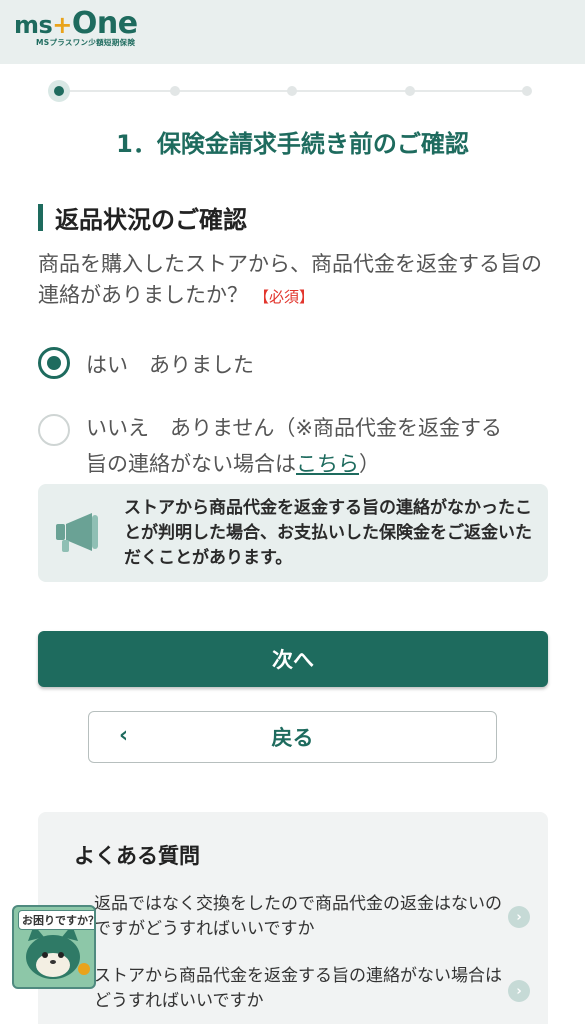 This screenshot has height=1024, width=585. I want to click on help-mascot-widget: お困りですか？, so click(54, 947).